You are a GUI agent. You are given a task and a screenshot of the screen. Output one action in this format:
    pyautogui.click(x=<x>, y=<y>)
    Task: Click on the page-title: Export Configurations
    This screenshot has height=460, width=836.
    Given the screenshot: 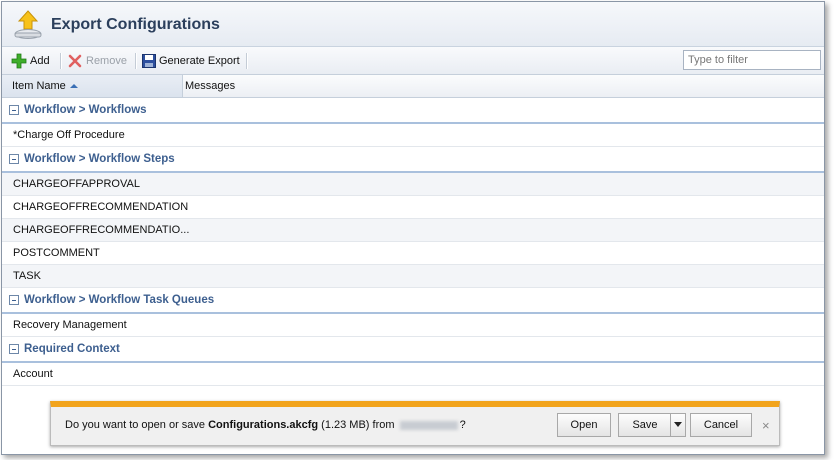 What is the action you would take?
    pyautogui.click(x=135, y=24)
    